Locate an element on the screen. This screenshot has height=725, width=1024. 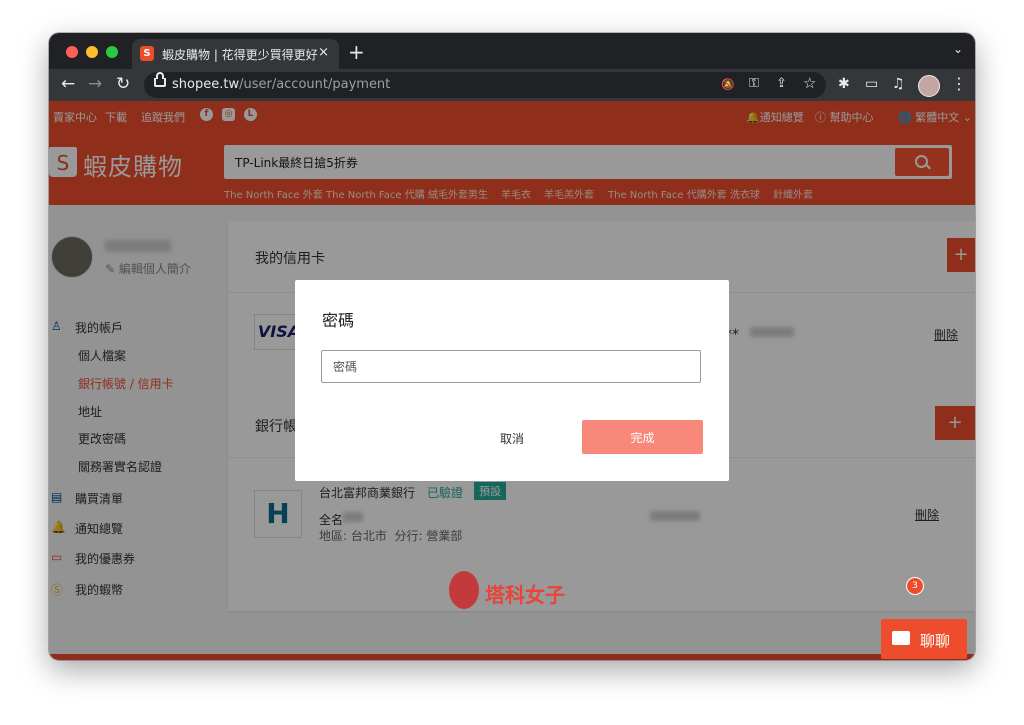
address-bar: shopee.tw/user/account/payment 🔕 ⚿ ⇪ ☆ is located at coordinates (485, 85).